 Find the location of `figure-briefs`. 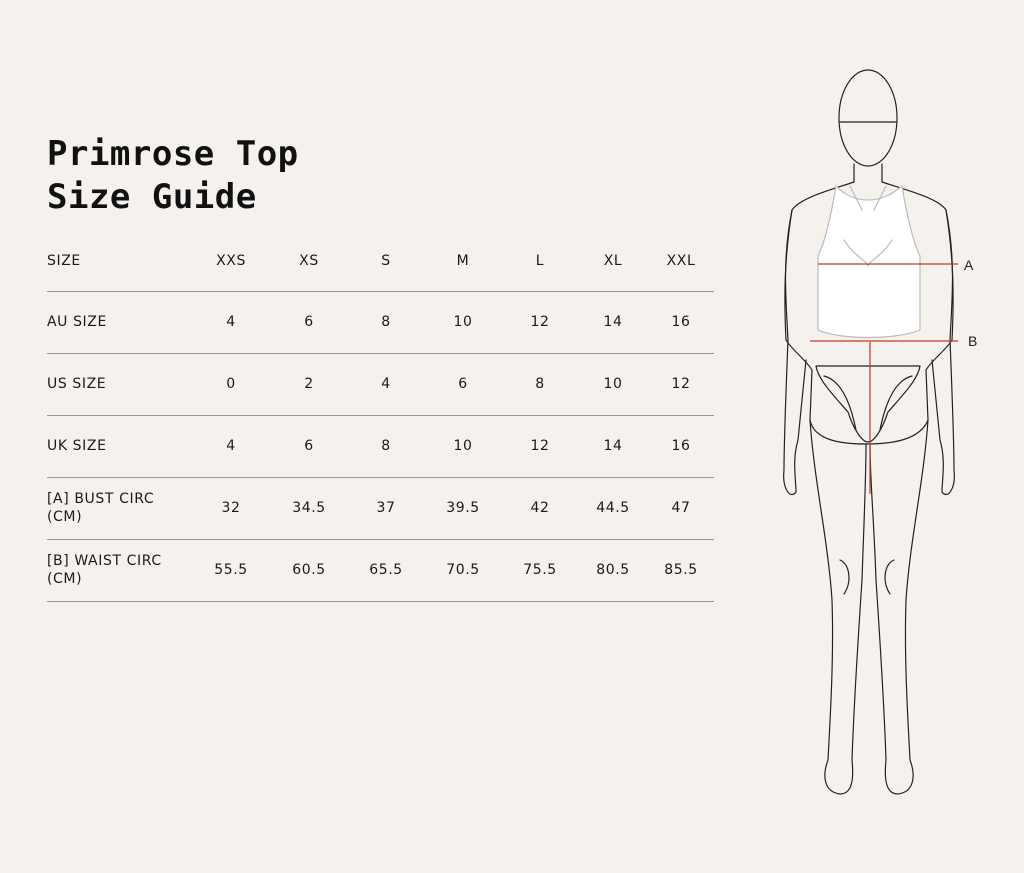

figure-briefs is located at coordinates (868, 404).